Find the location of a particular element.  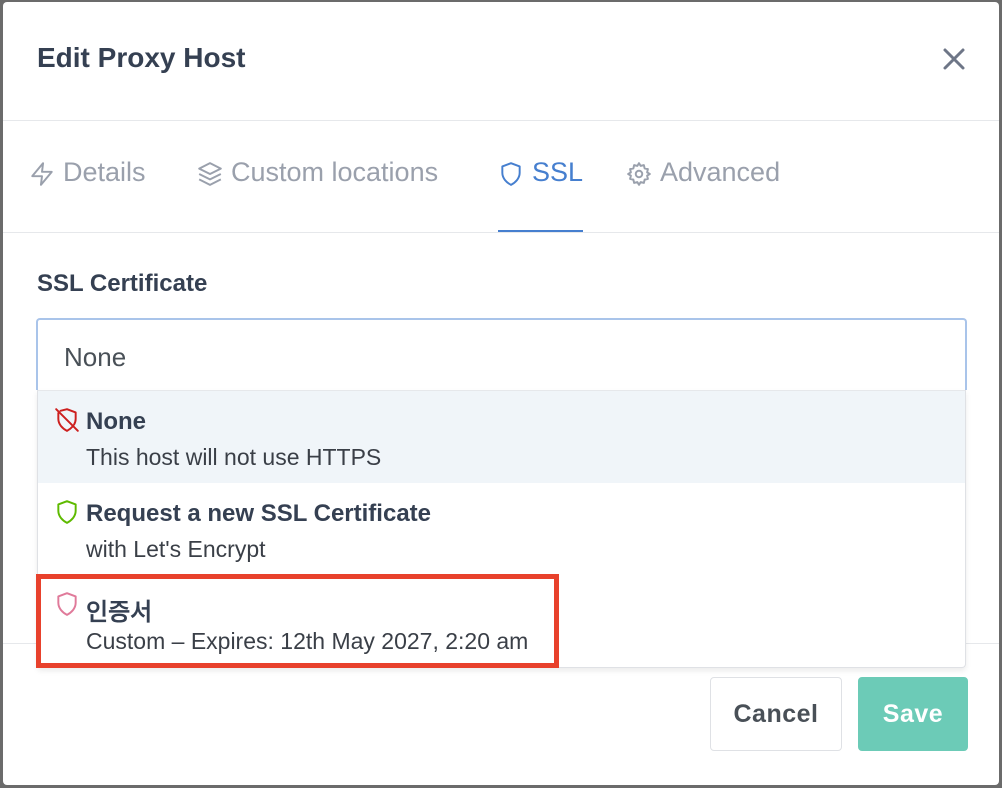

save-button: Save is located at coordinates (913, 714).